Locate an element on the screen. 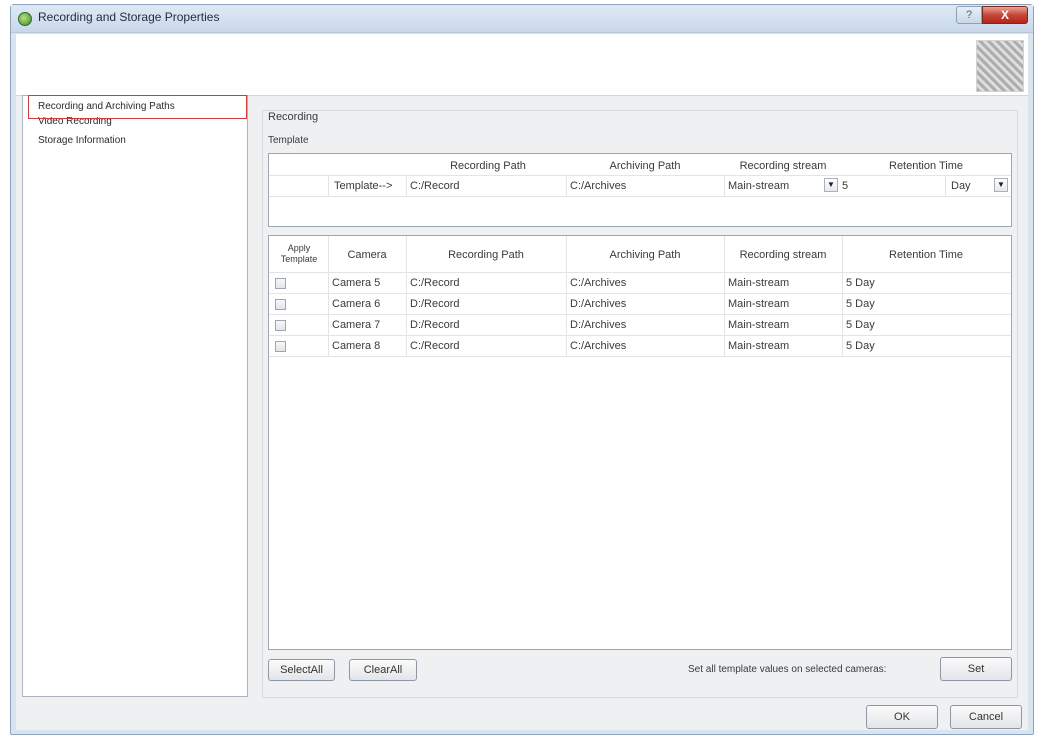  template-retention-unit-select: Day is located at coordinates (970, 186).